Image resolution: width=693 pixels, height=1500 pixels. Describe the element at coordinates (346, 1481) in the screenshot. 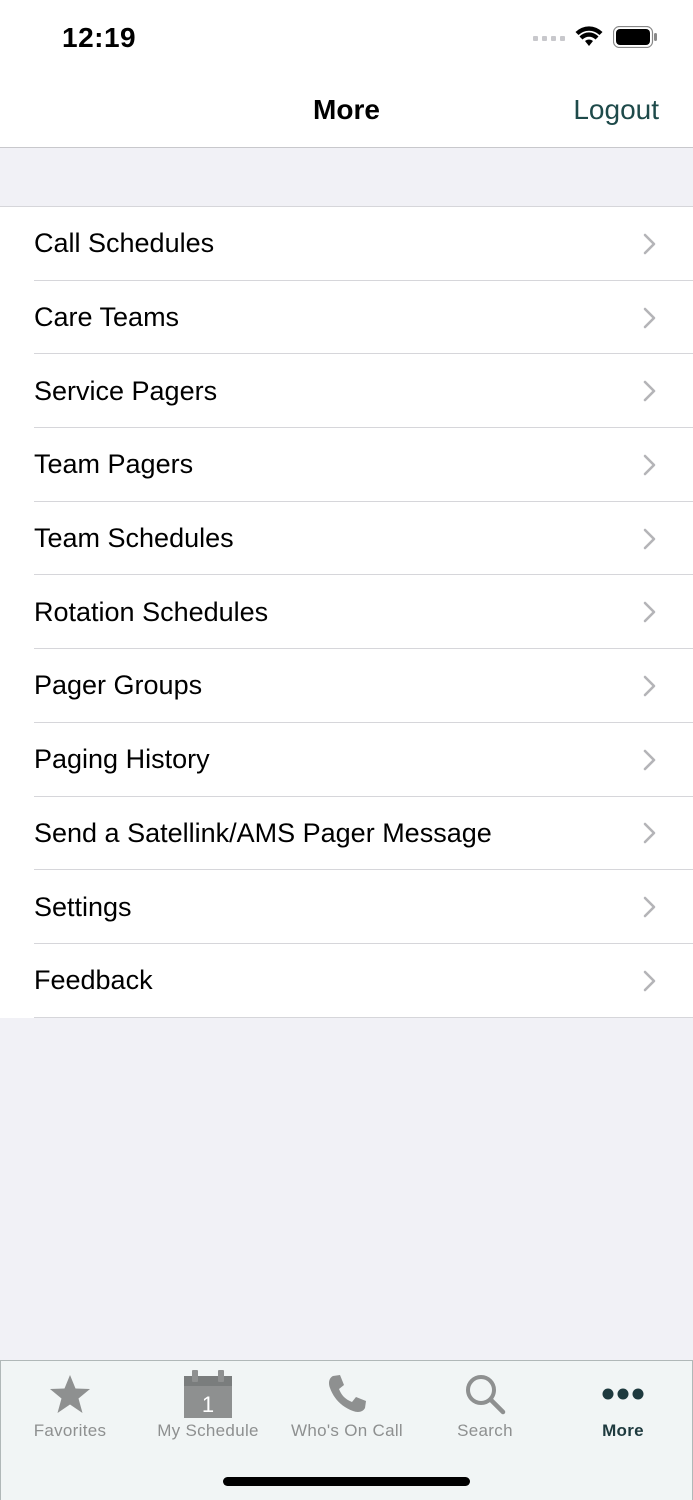

I see `home-indicator` at that location.